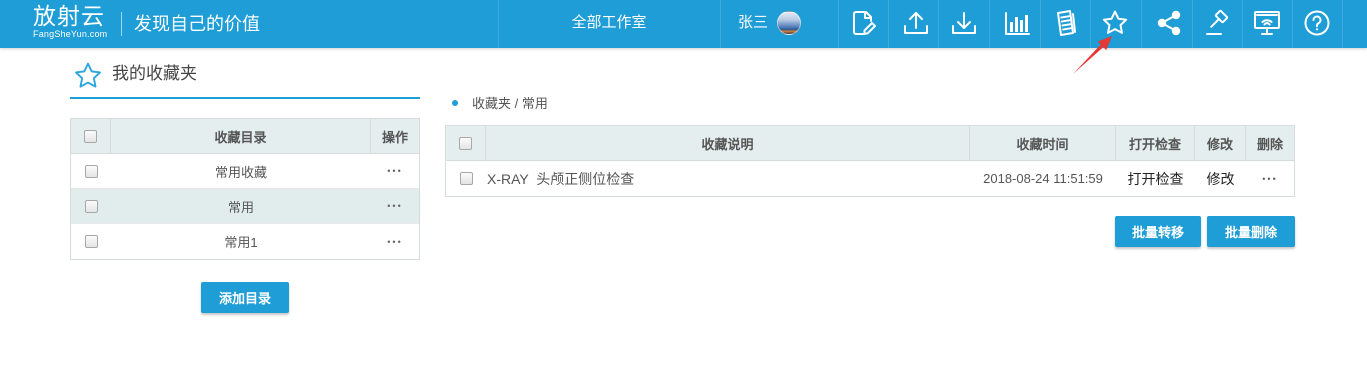 This screenshot has height=383, width=1367. What do you see at coordinates (245, 98) in the screenshot?
I see `panel-title-underline` at bounding box center [245, 98].